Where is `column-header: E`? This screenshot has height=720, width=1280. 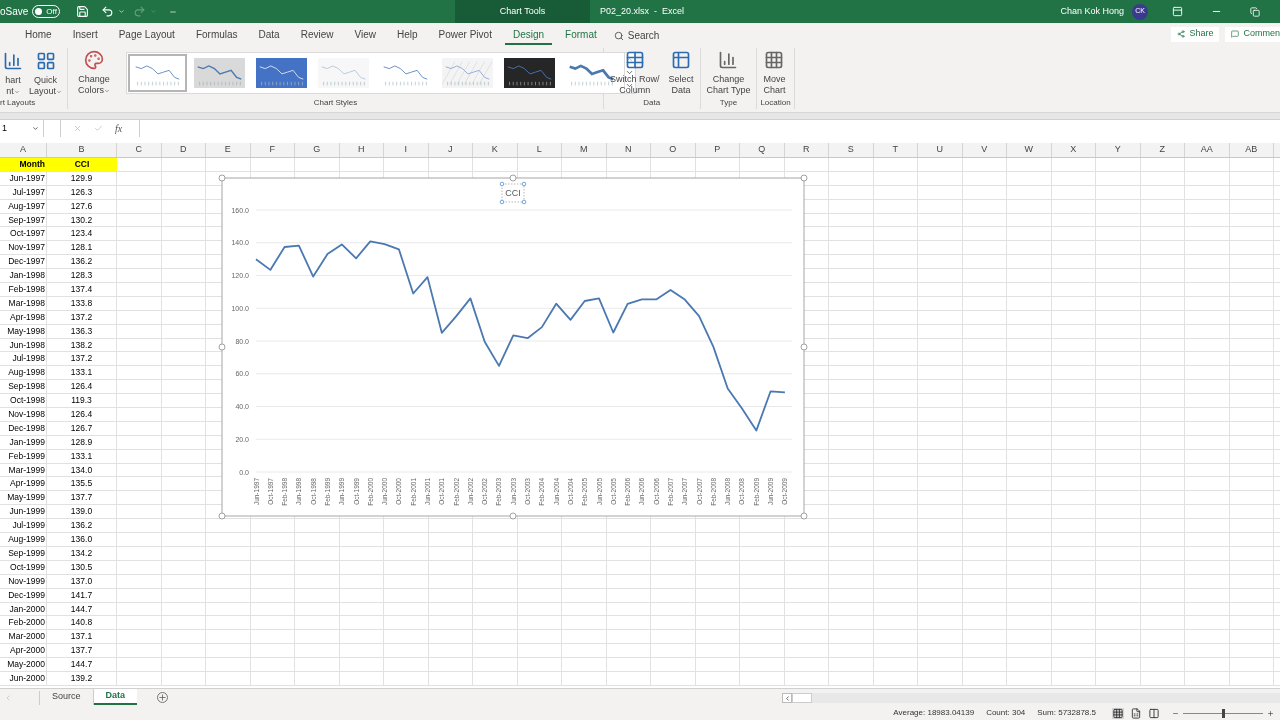
column-header: E is located at coordinates (228, 150).